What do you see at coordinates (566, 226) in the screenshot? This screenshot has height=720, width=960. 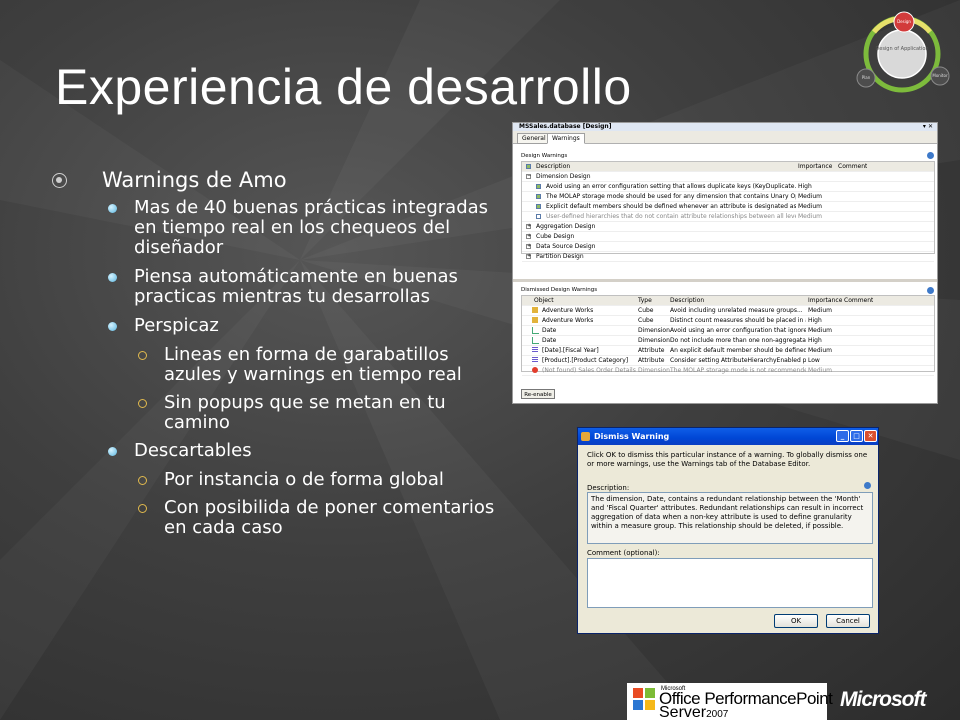 I see `group-label: Aggregation Design` at bounding box center [566, 226].